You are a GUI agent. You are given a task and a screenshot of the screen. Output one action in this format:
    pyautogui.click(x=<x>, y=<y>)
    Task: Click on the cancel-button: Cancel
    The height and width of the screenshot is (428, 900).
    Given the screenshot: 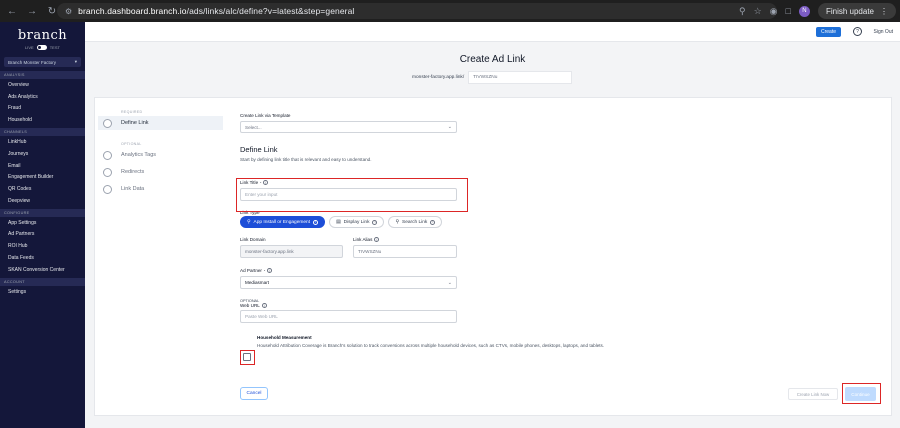 What is the action you would take?
    pyautogui.click(x=254, y=393)
    